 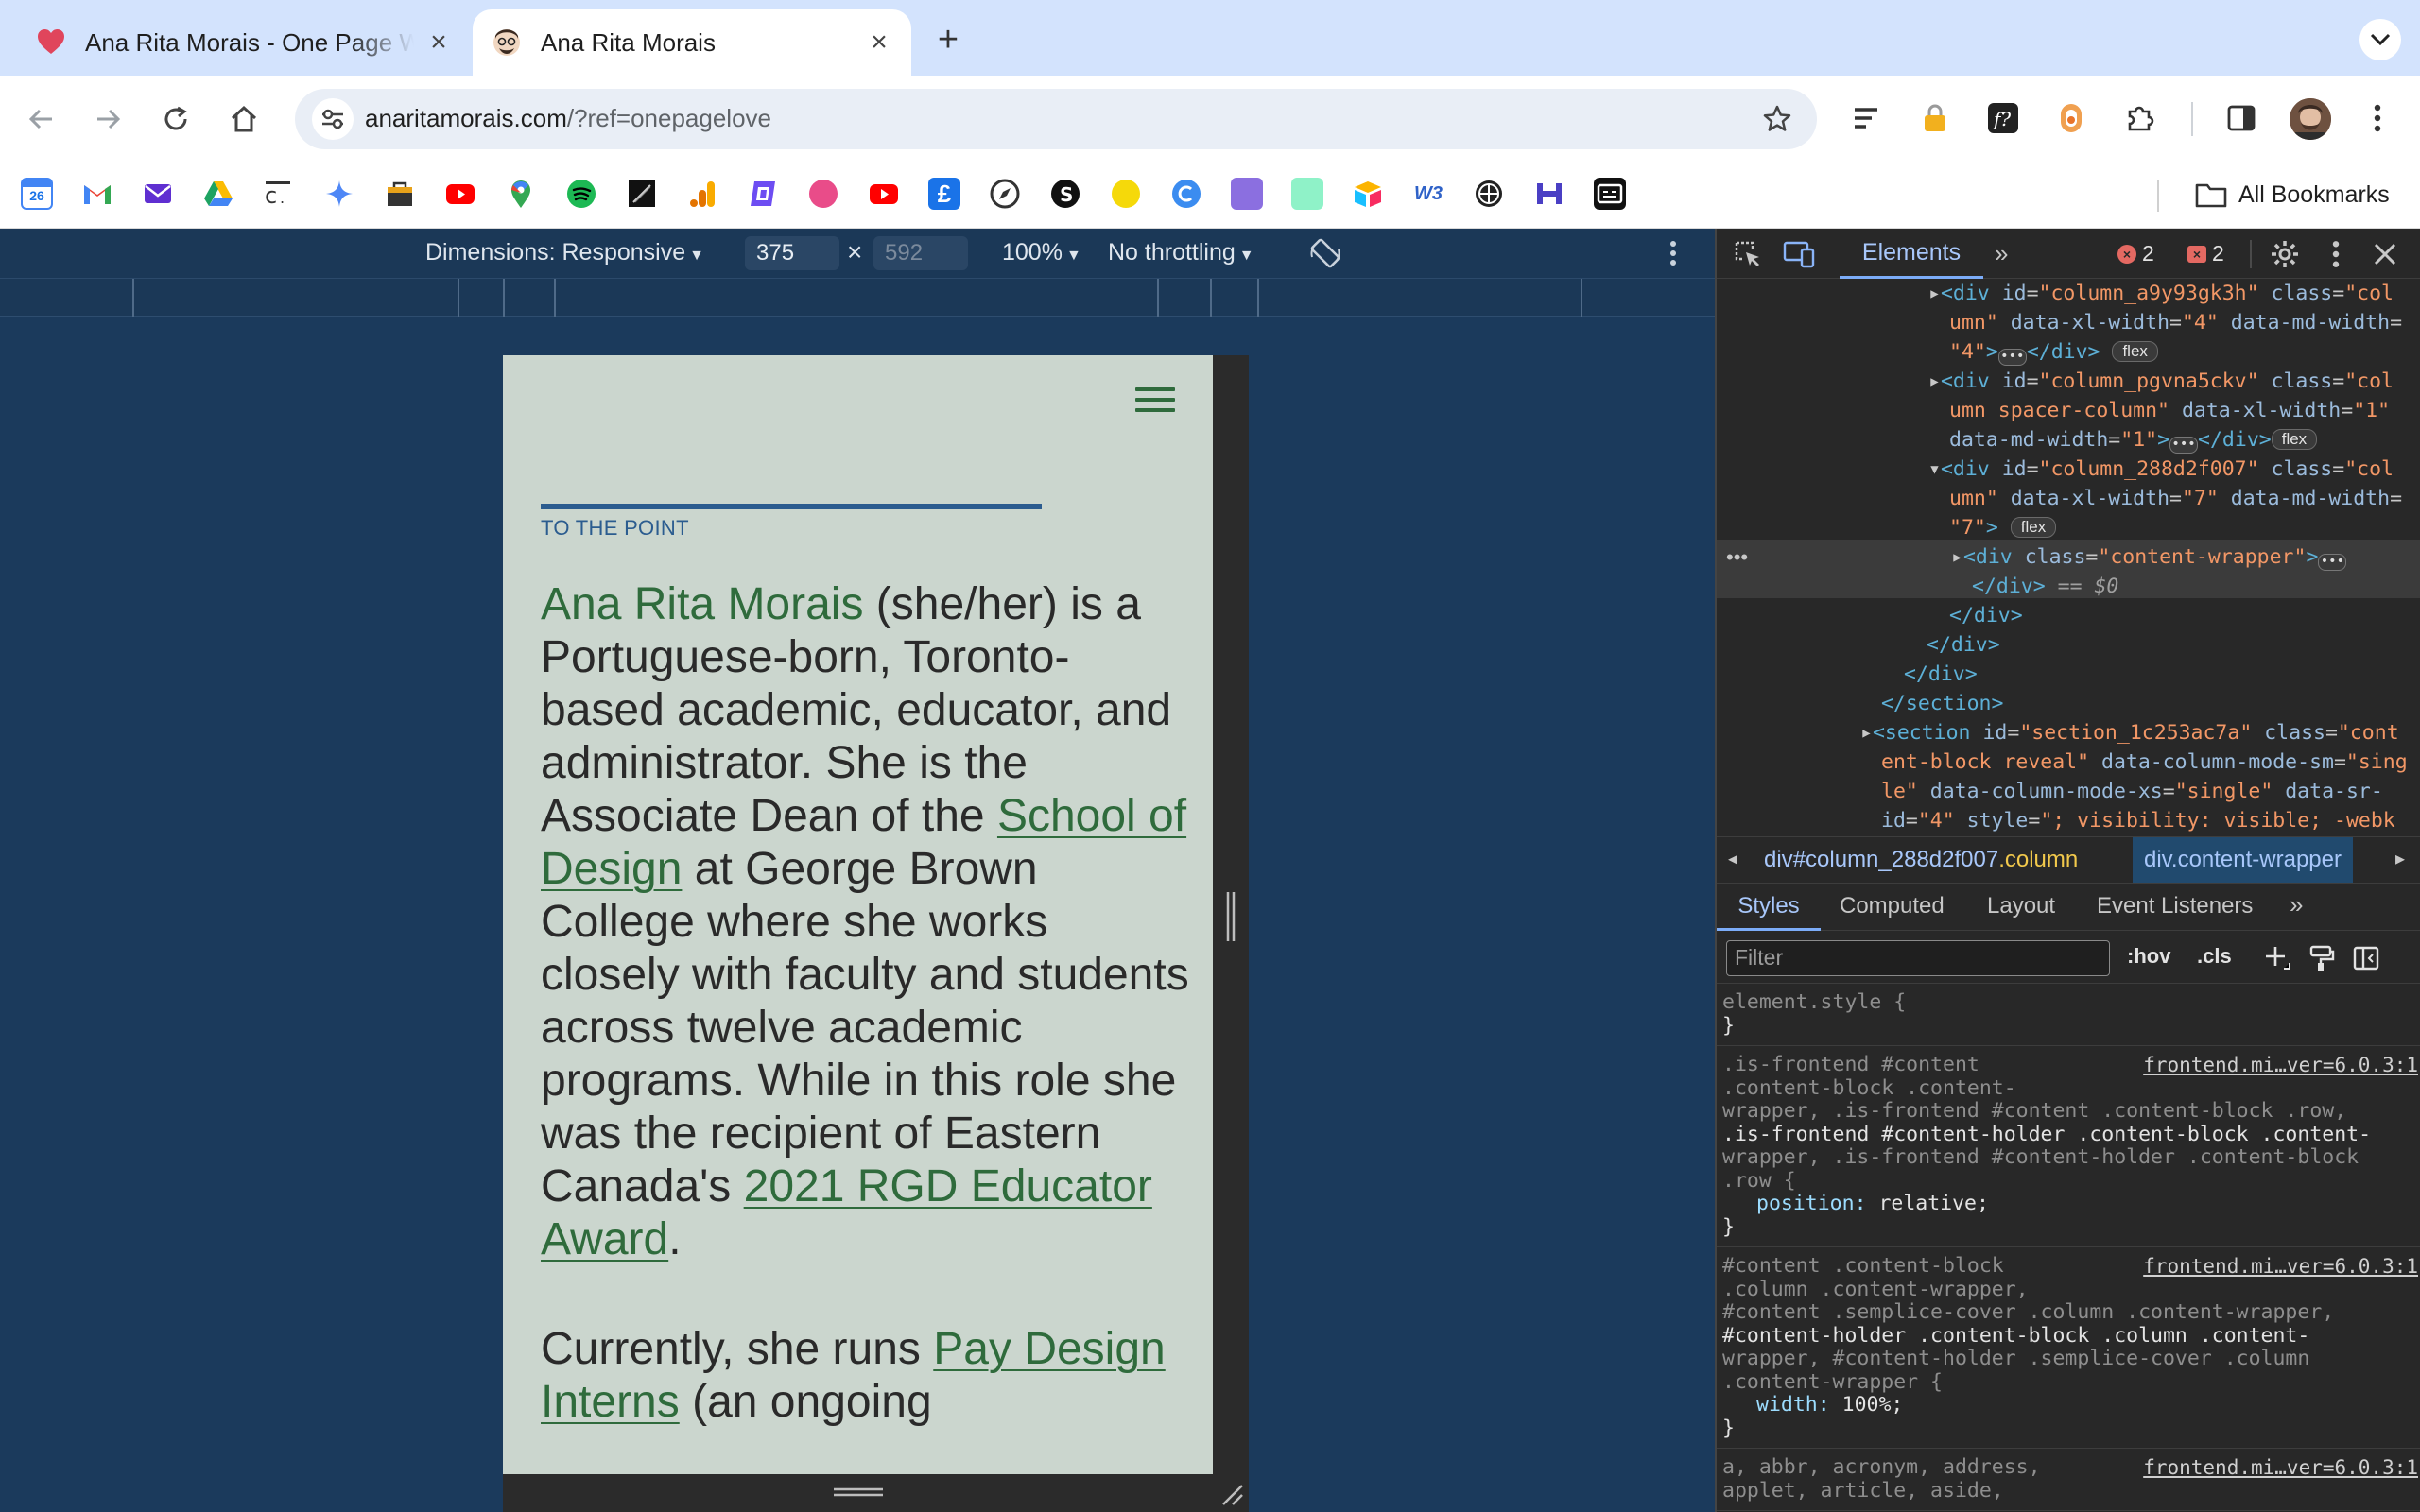 What do you see at coordinates (2069, 1405) in the screenshot?
I see `rule-declaration: width: 100%;` at bounding box center [2069, 1405].